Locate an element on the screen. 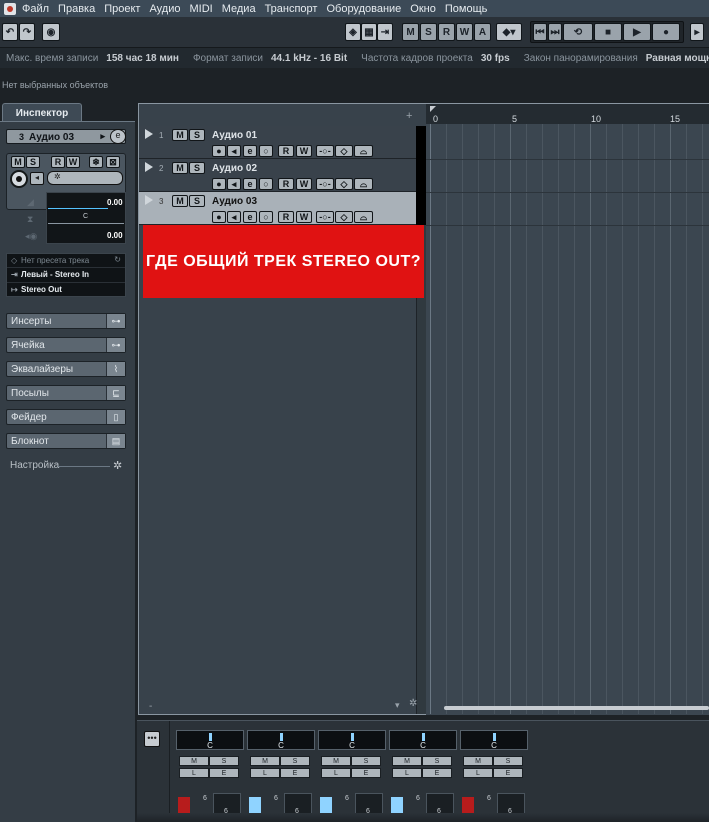 The width and height of the screenshot is (709, 822). input-routing-field: ⇥ Левый - Stereo In is located at coordinates (66, 275).